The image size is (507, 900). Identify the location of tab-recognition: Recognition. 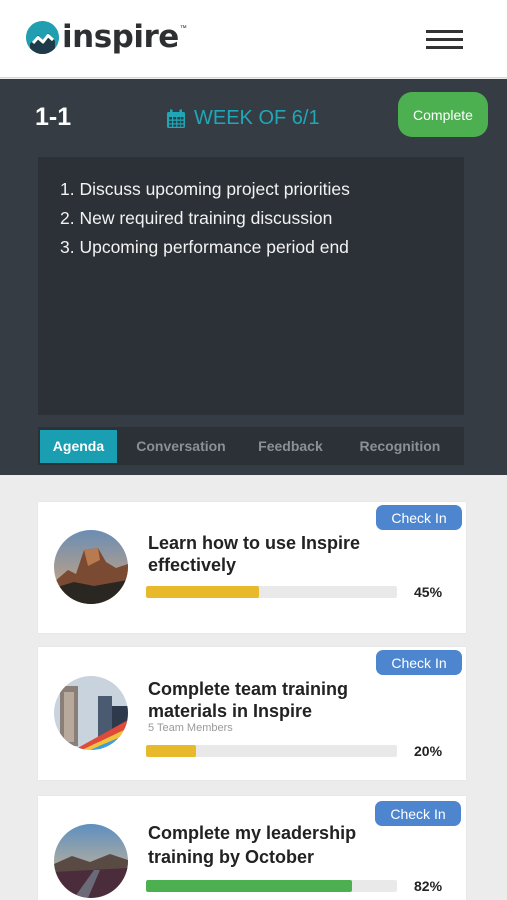
(400, 446).